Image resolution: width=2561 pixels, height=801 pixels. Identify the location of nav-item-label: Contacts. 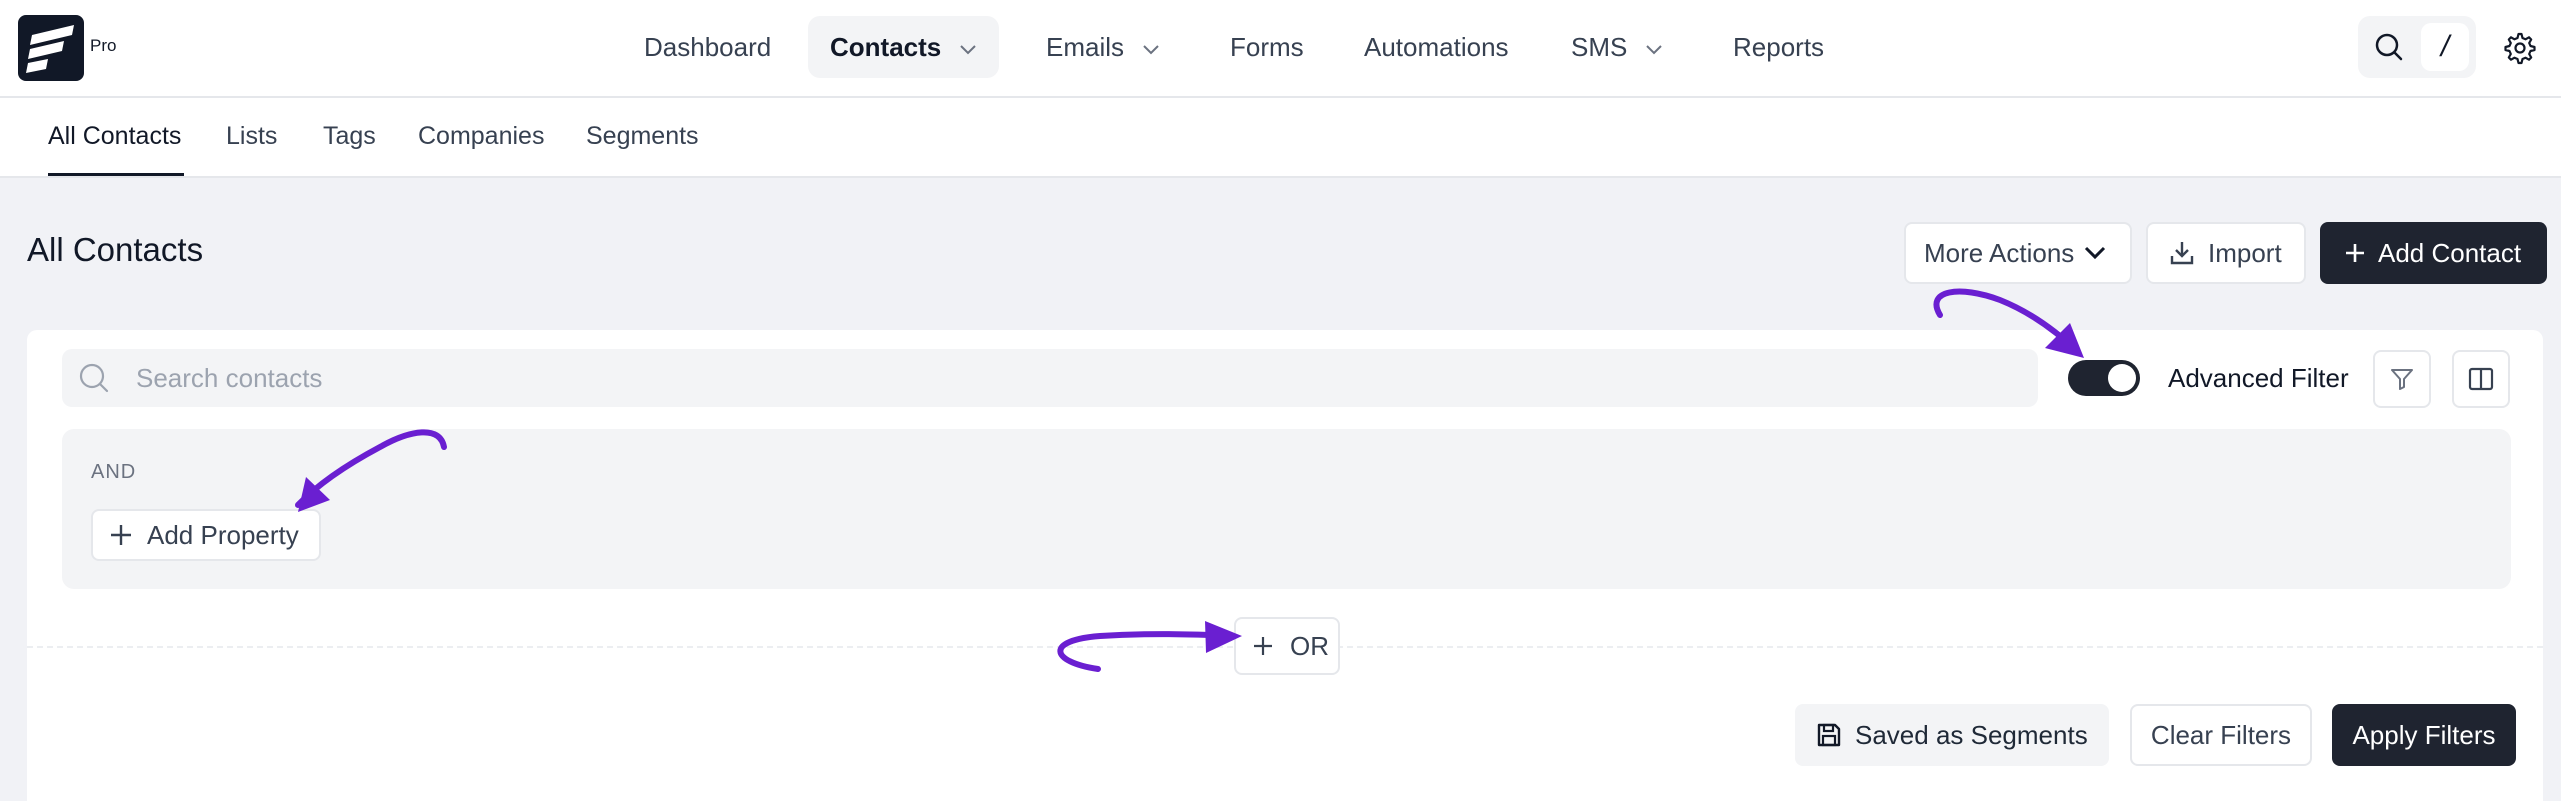
(886, 46).